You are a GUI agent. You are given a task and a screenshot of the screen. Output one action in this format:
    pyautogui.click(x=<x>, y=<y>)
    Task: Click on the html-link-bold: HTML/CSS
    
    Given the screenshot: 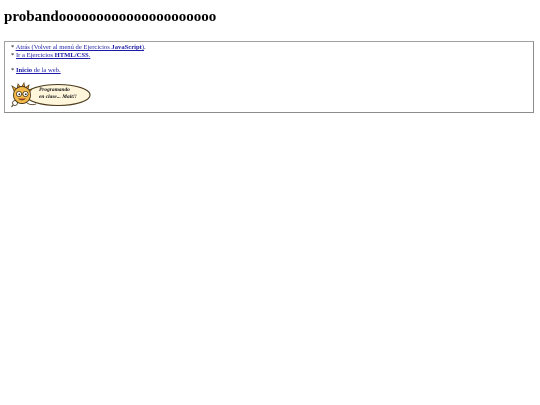 What is the action you would take?
    pyautogui.click(x=71, y=55)
    